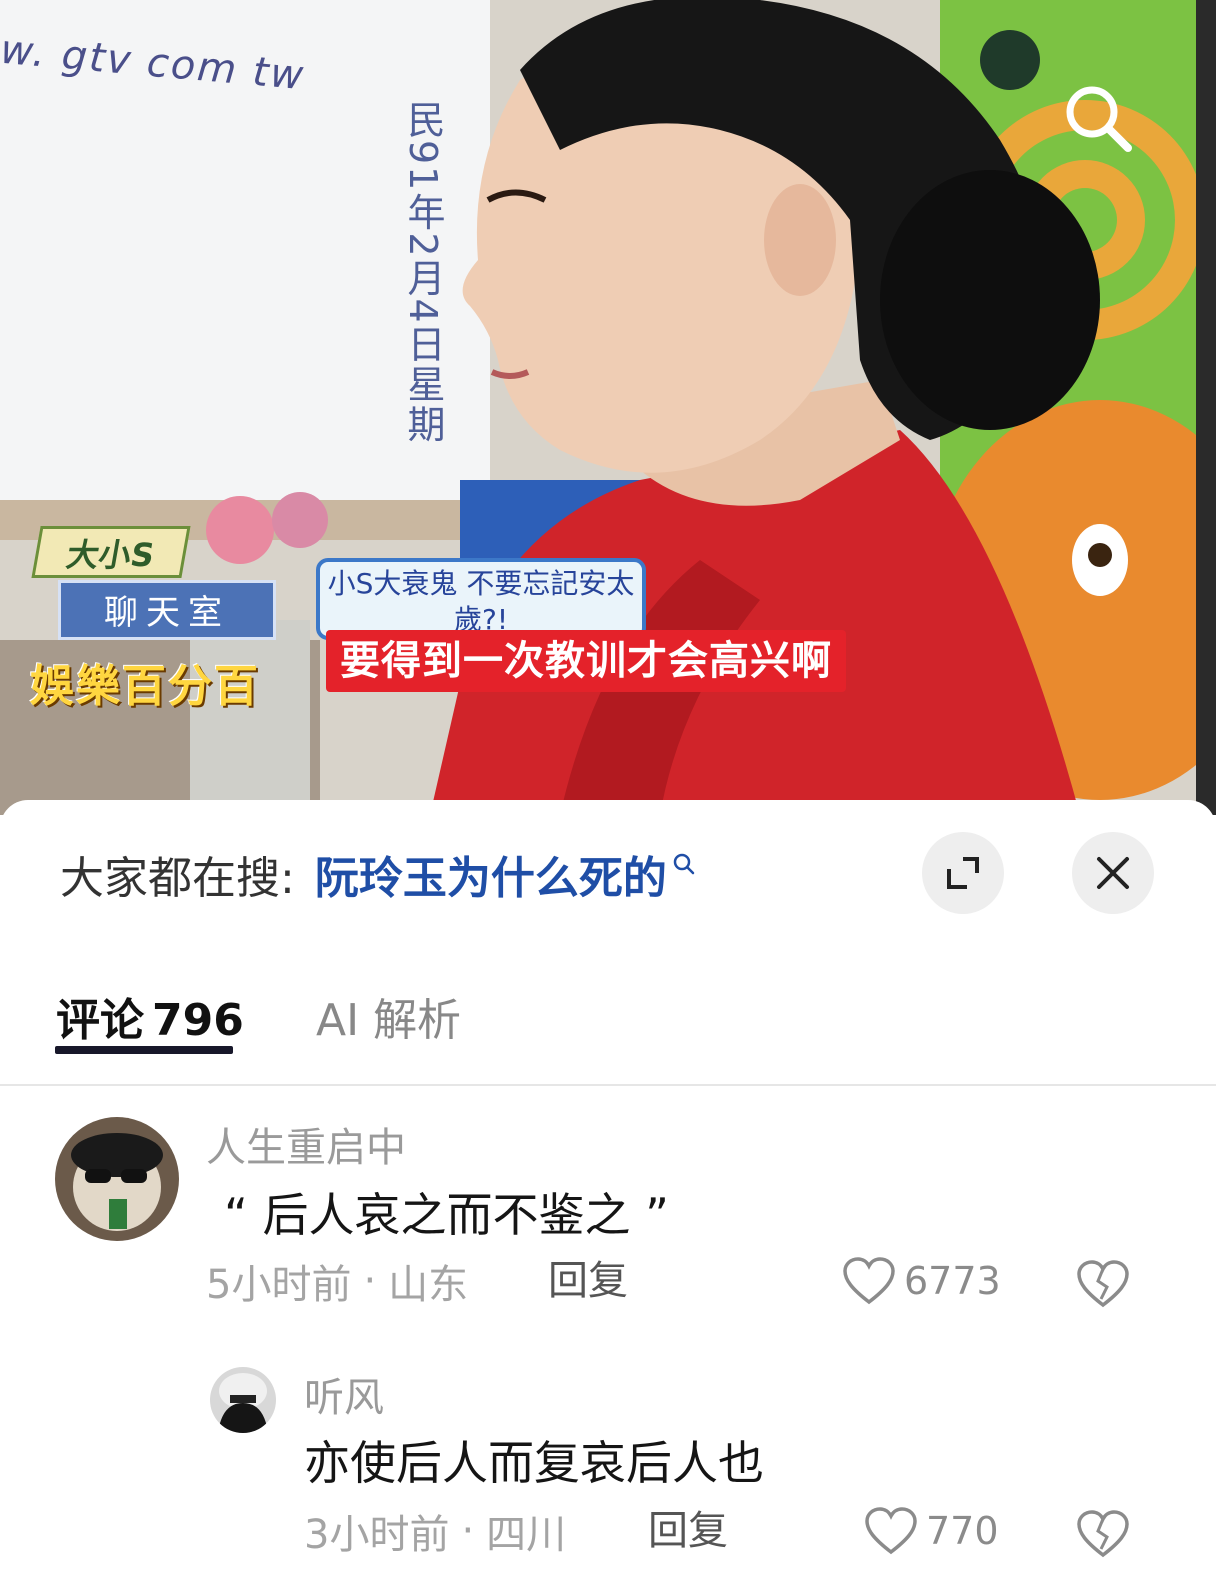 This screenshot has height=1594, width=1216. I want to click on active-tab-indicator, so click(144, 1050).